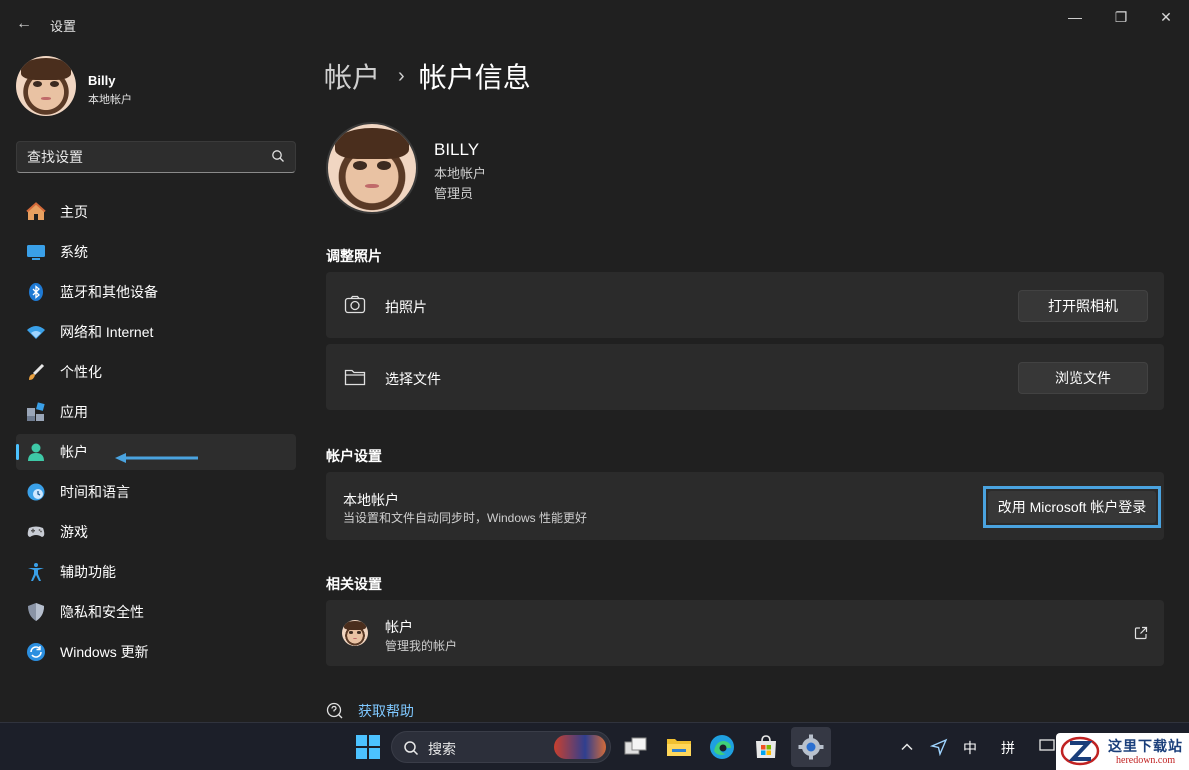 This screenshot has height=770, width=1189. Describe the element at coordinates (74, 452) in the screenshot. I see `sidebar-item-label: 帐户` at that location.